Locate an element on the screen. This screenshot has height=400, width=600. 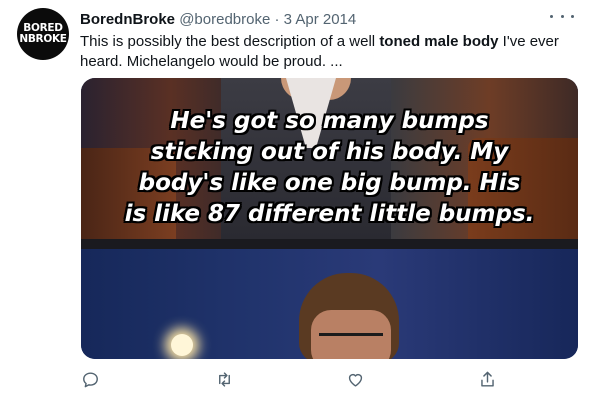
share-button is located at coordinates (487, 379).